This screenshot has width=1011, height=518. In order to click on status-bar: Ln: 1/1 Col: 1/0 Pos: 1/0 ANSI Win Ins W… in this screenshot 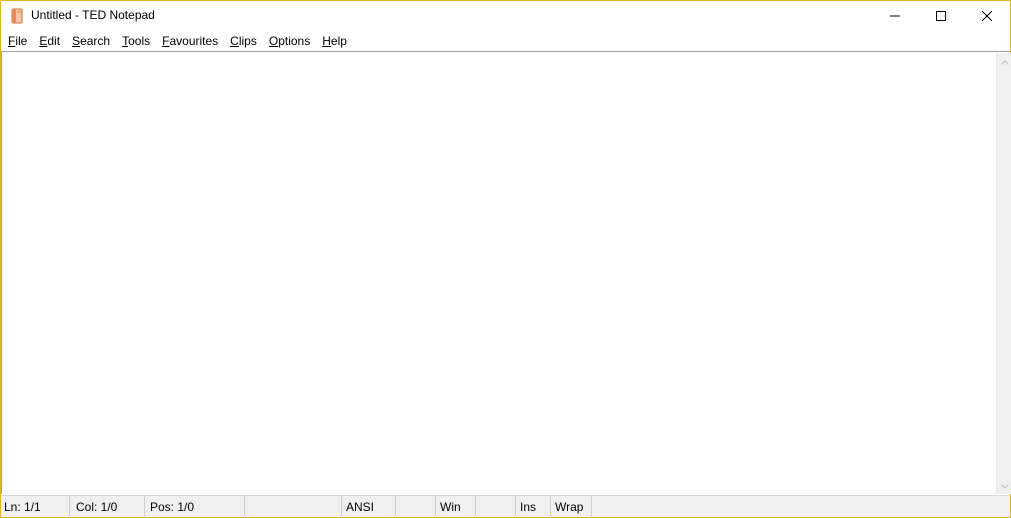, I will do `click(505, 506)`.